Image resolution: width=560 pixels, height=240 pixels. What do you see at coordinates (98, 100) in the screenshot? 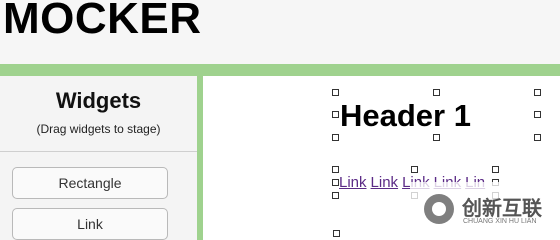
I see `sidebar-title: Widgets` at bounding box center [98, 100].